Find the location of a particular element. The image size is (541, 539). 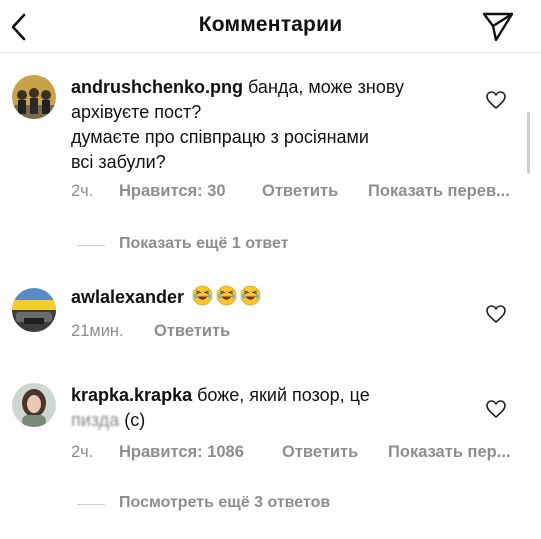

paper-plane-icon is located at coordinates (498, 26).